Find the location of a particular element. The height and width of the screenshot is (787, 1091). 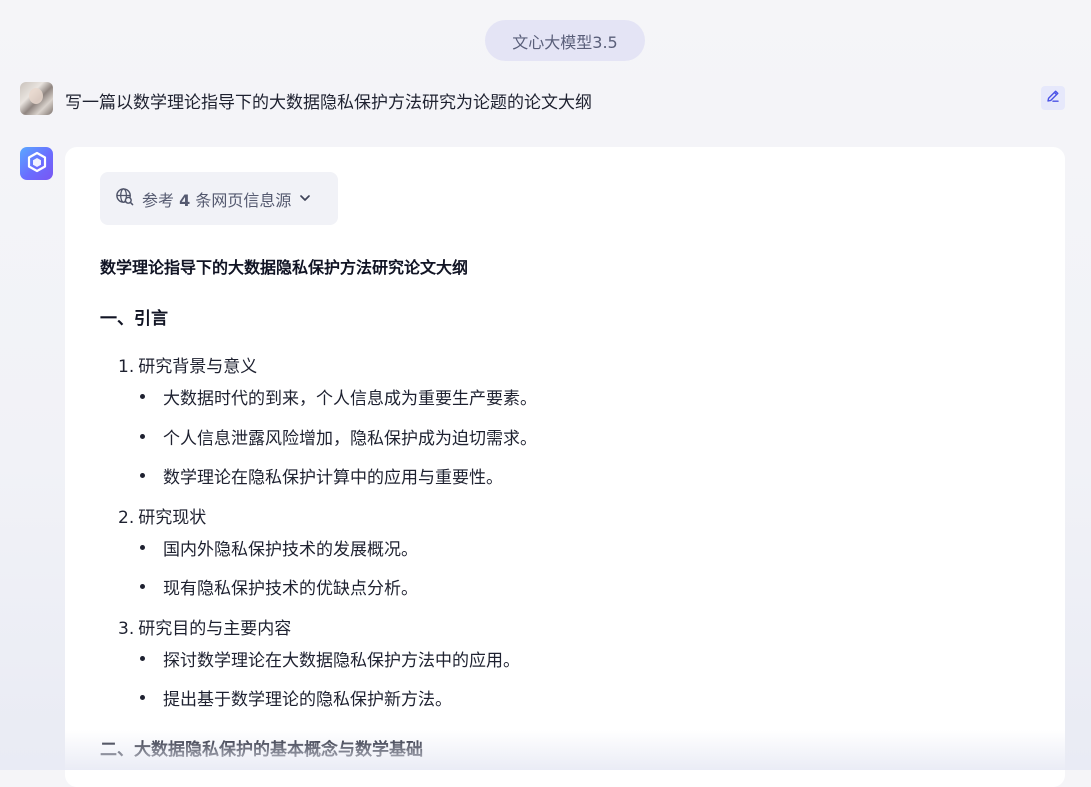

list-item: 大数据时代的到来，个人信息成为重要生产要素。 is located at coordinates (338, 396).